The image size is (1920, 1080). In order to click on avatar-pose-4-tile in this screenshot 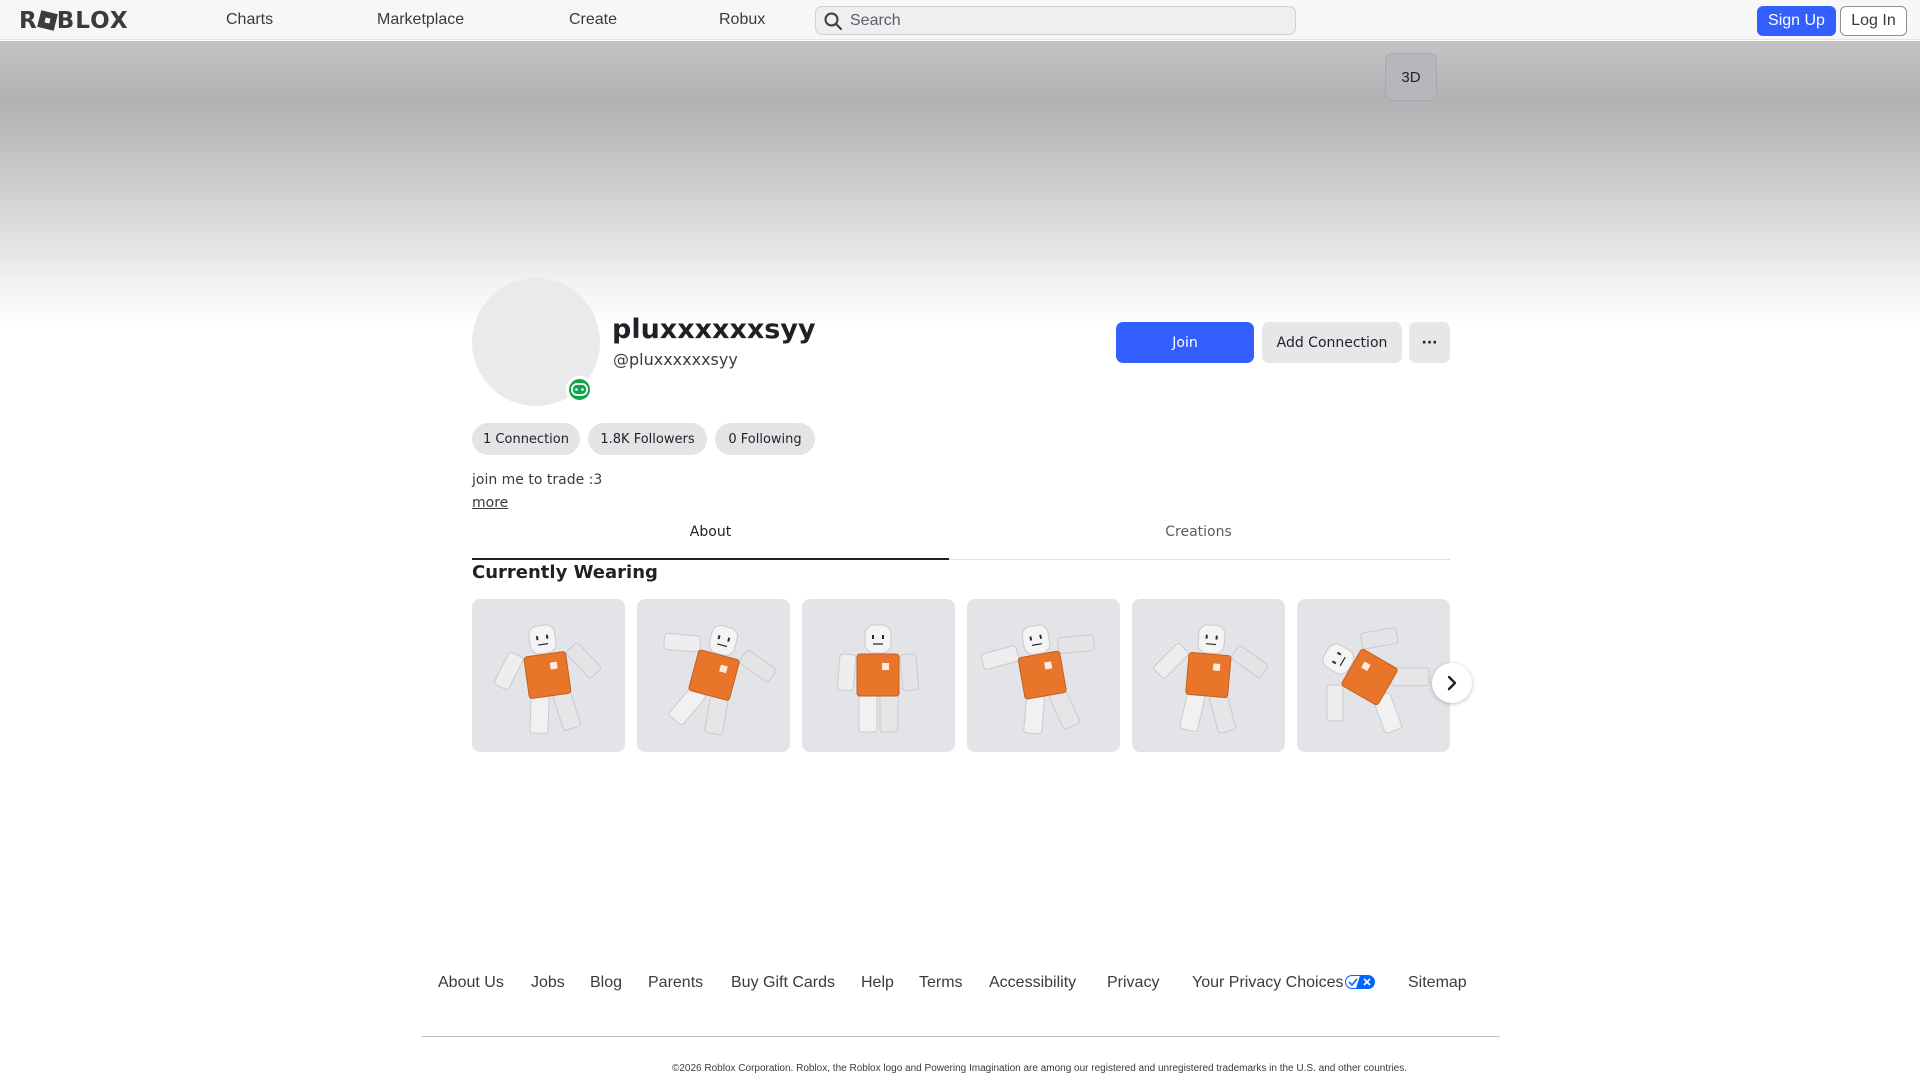, I will do `click(1043, 675)`.